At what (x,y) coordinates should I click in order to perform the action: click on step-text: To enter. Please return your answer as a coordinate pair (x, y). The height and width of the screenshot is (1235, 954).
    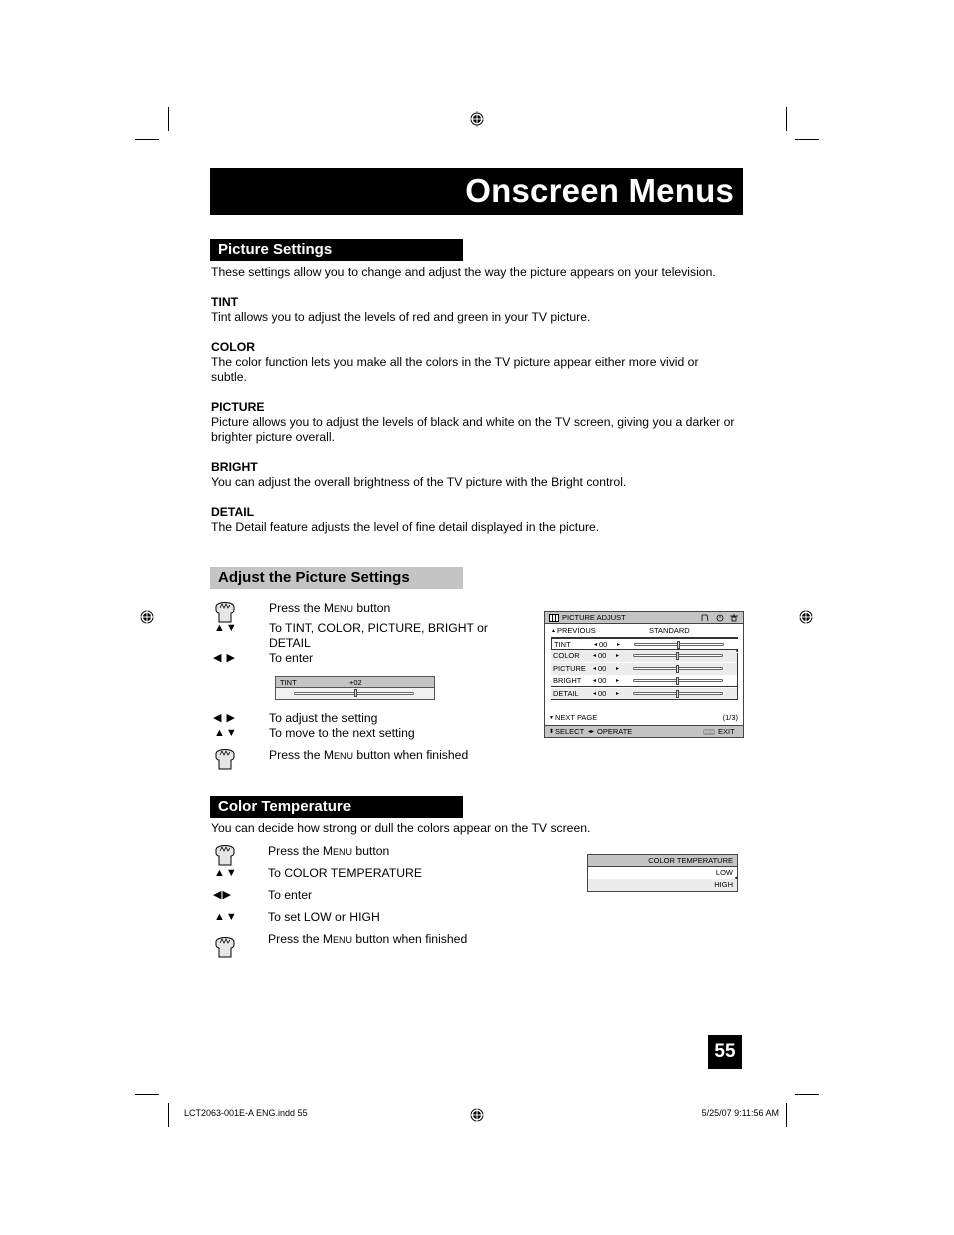
    Looking at the image, I should click on (290, 895).